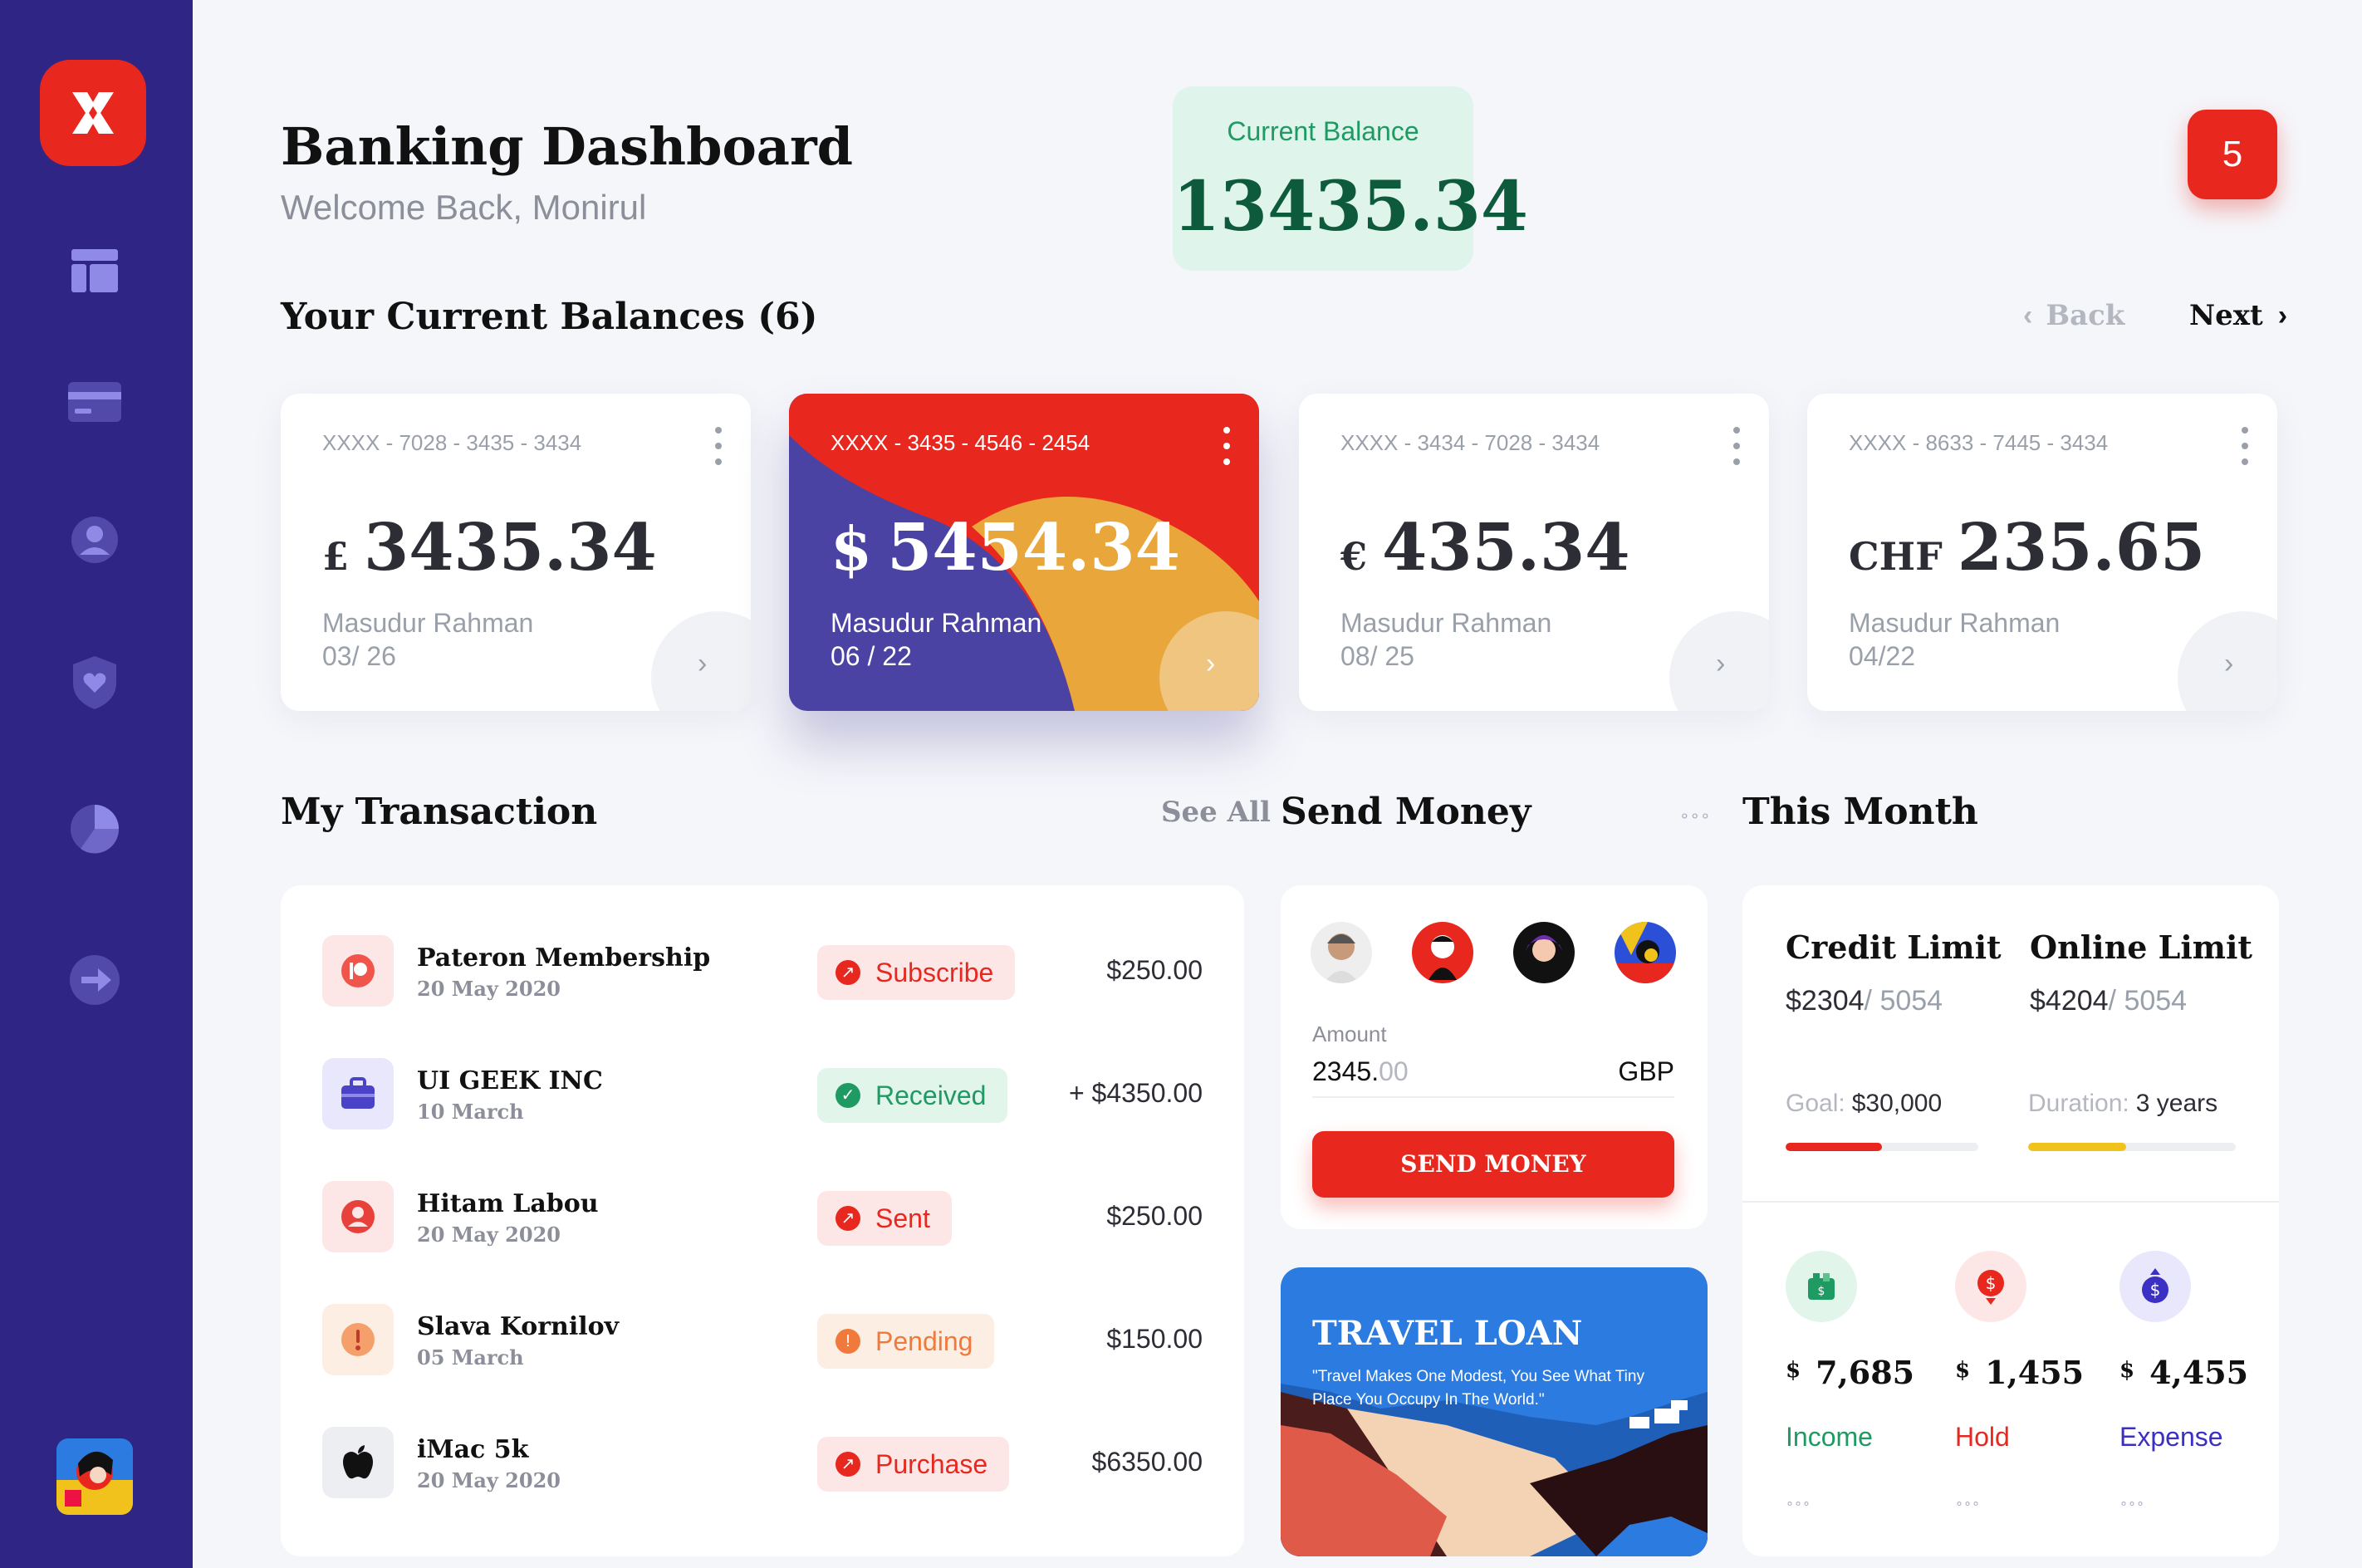  Describe the element at coordinates (1155, 1339) in the screenshot. I see `transaction-amount: $150.00` at that location.